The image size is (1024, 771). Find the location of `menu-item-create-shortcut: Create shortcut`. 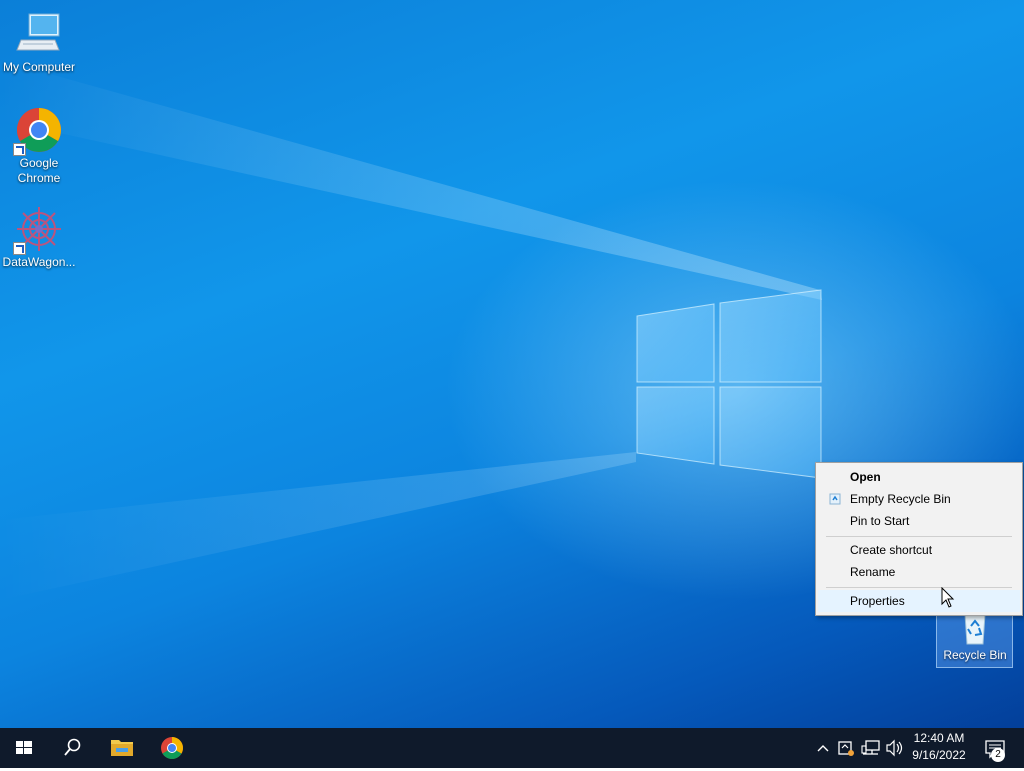

menu-item-create-shortcut: Create shortcut is located at coordinates (919, 550).